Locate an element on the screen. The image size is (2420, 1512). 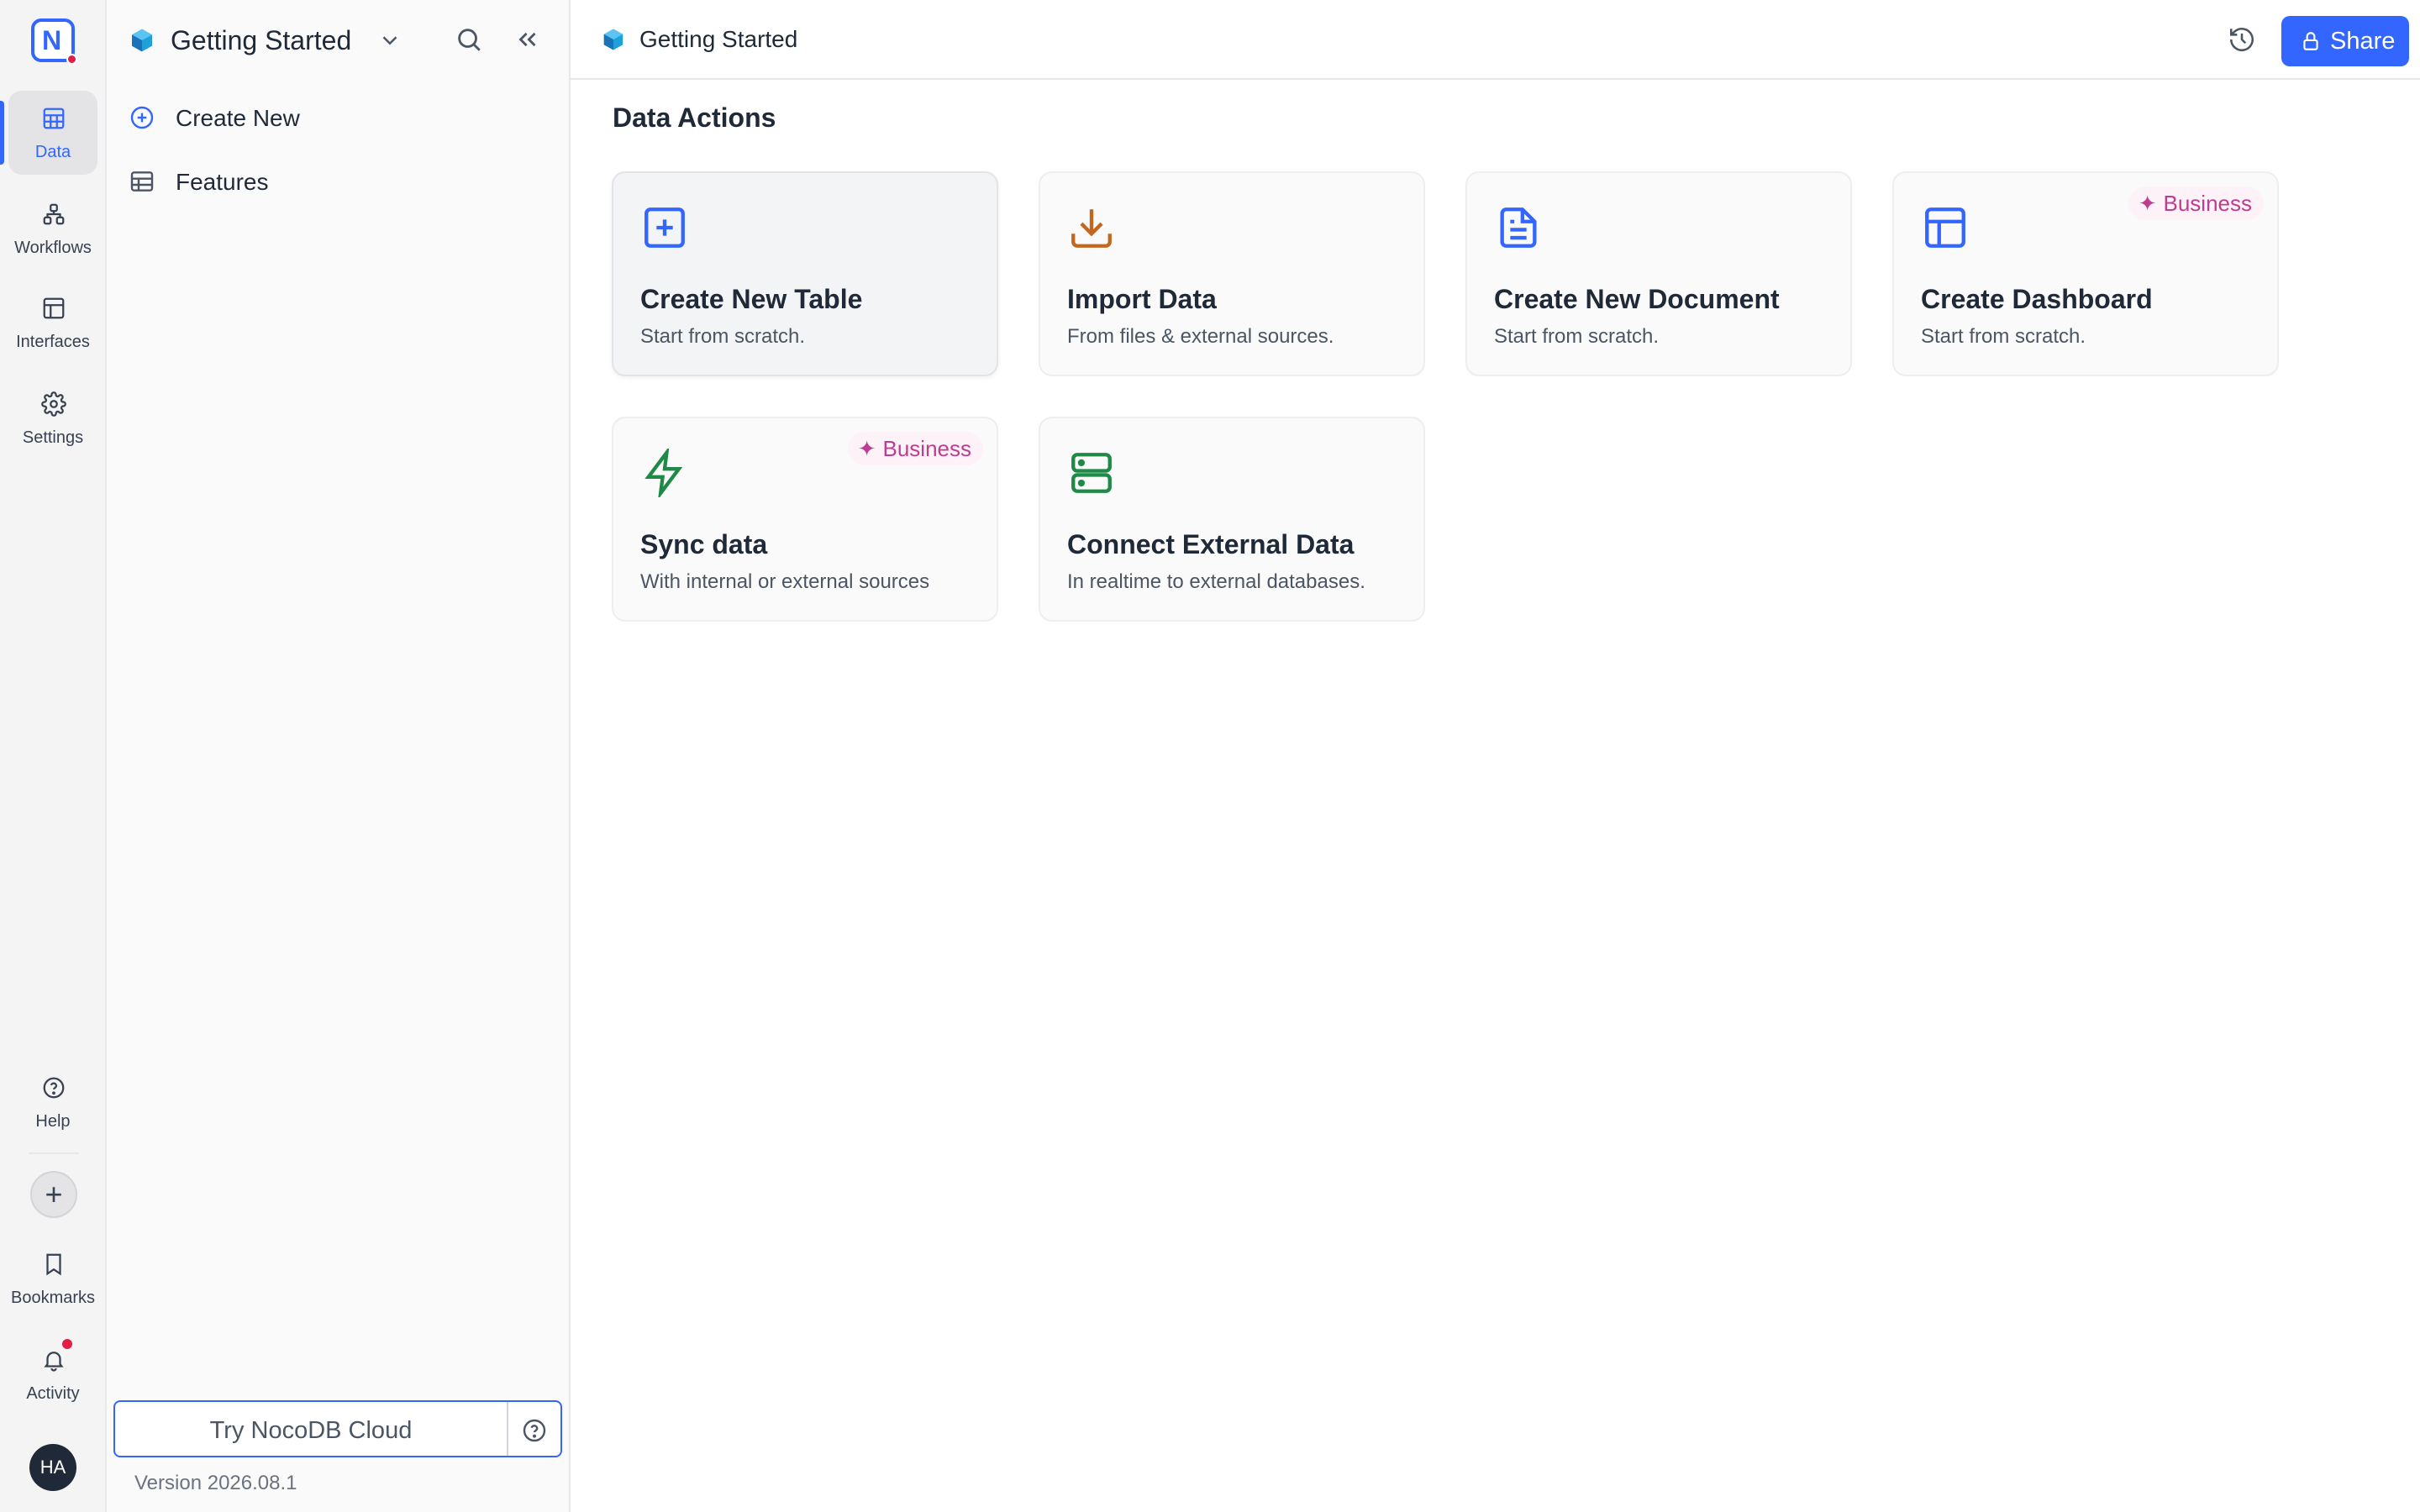
layout-icon is located at coordinates (54, 308).